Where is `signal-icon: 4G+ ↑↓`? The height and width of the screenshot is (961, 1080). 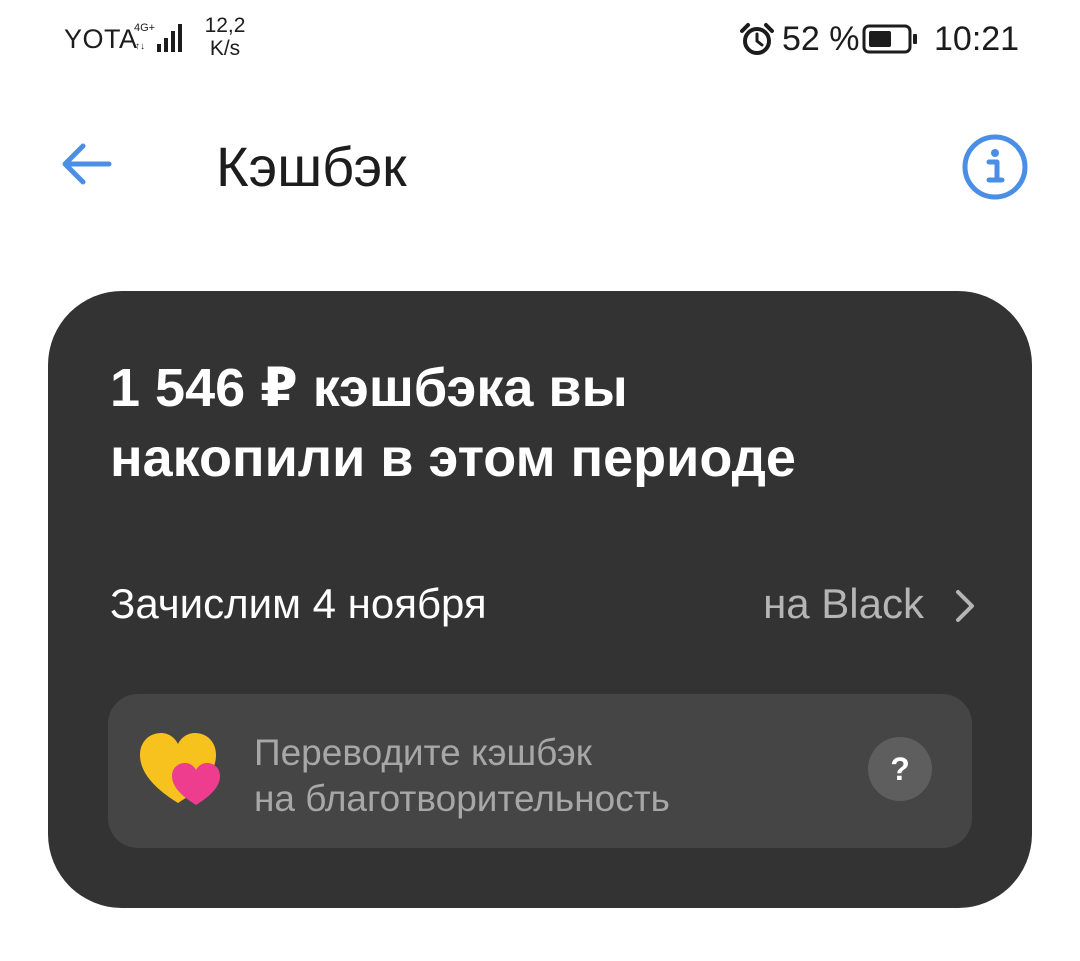
signal-icon: 4G+ ↑↓ is located at coordinates (158, 37).